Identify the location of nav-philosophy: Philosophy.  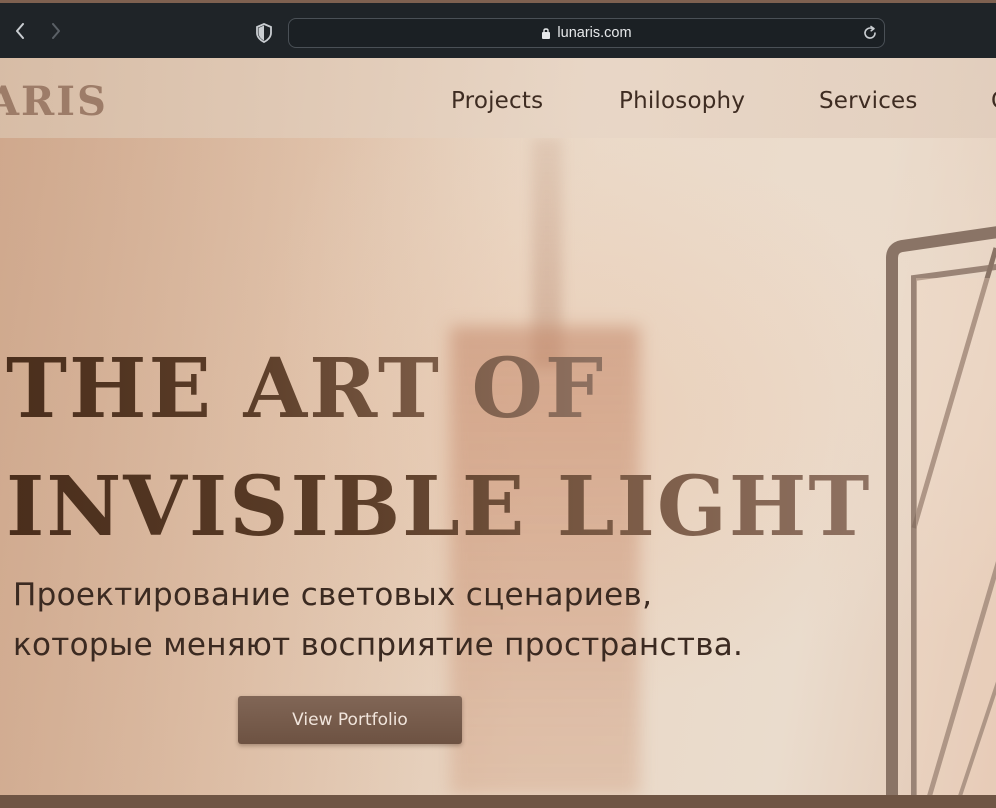
(682, 101).